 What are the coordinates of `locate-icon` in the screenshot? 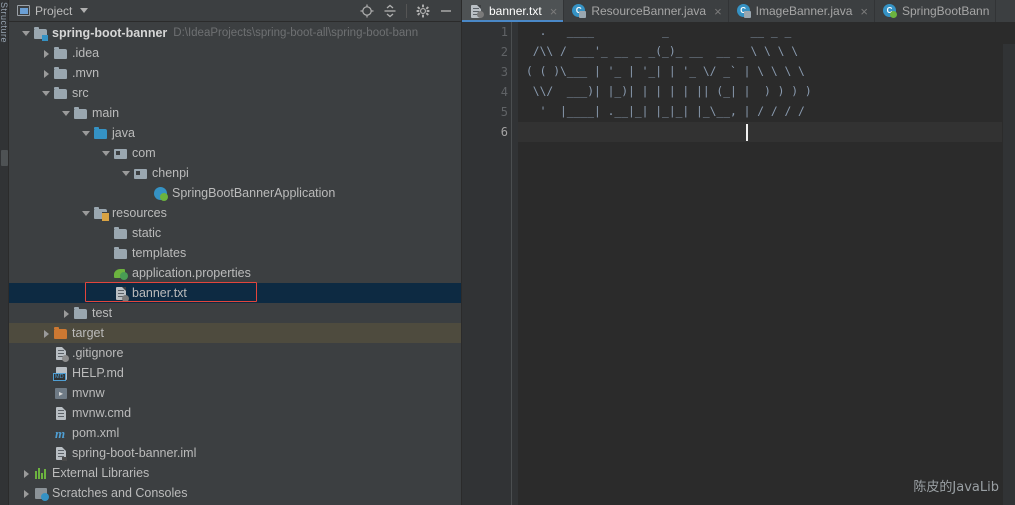 It's located at (367, 11).